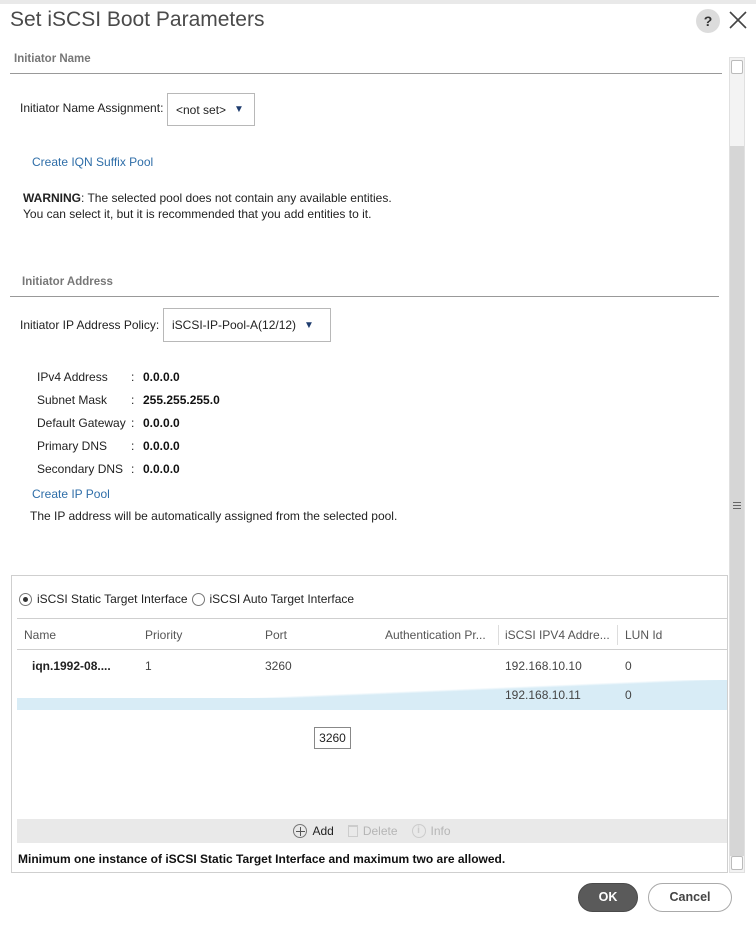 This screenshot has width=756, height=933. I want to click on cell-ipv4: 192.168.10.10, so click(543, 666).